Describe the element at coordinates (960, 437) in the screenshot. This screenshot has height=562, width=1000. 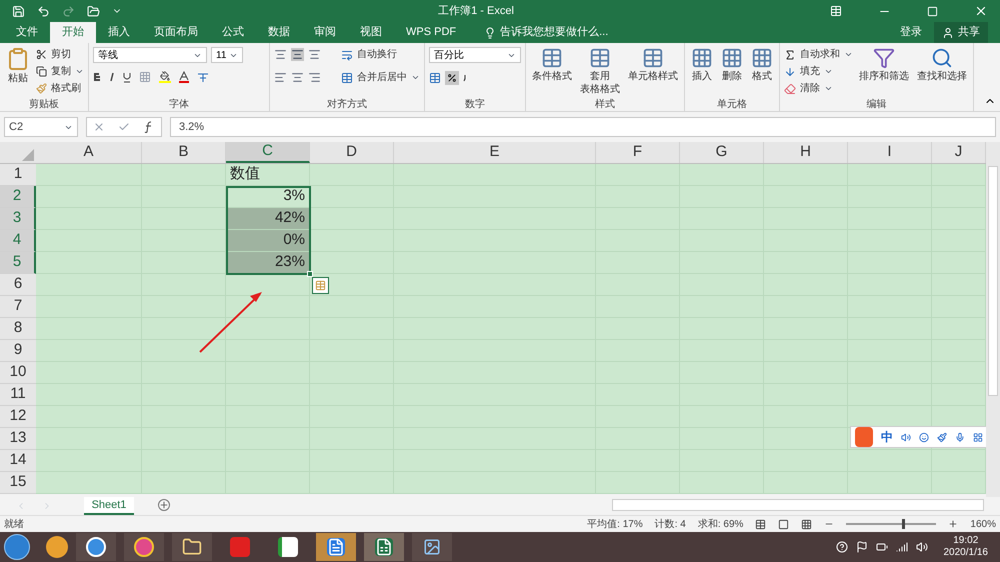
I see `microphone-icon` at that location.